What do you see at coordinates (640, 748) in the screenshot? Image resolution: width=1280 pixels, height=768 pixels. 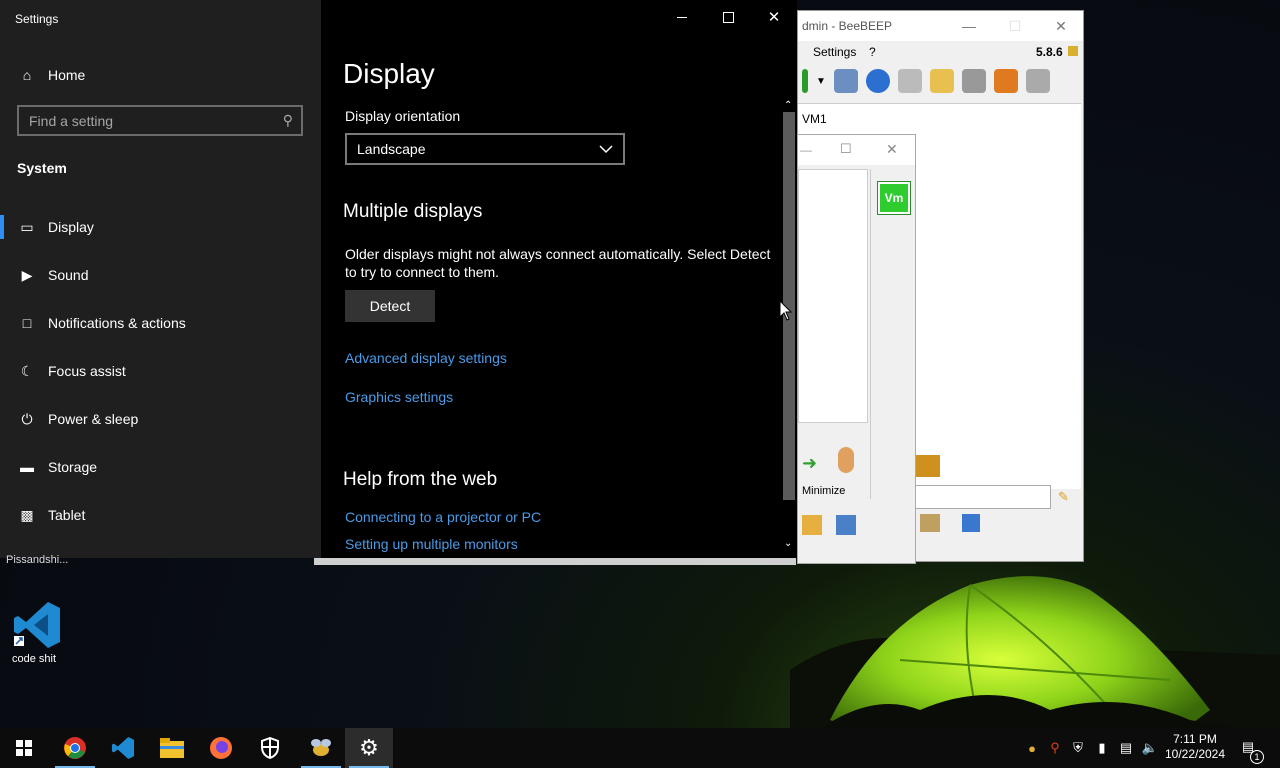 I see `taskbar: ⚙ ● ⚲ ⛨ ▮ ▤ 🔈 7:11 PM 10/22/2024 ▤ 1` at bounding box center [640, 748].